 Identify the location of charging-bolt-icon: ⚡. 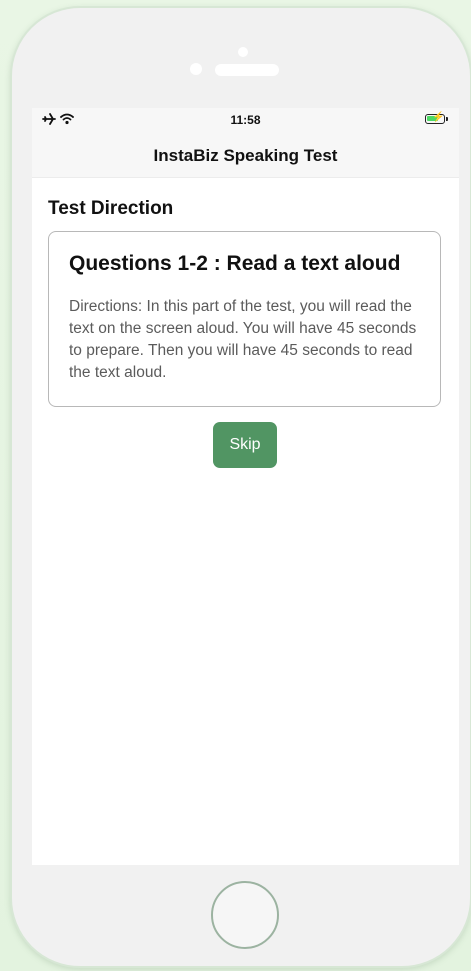
(438, 117).